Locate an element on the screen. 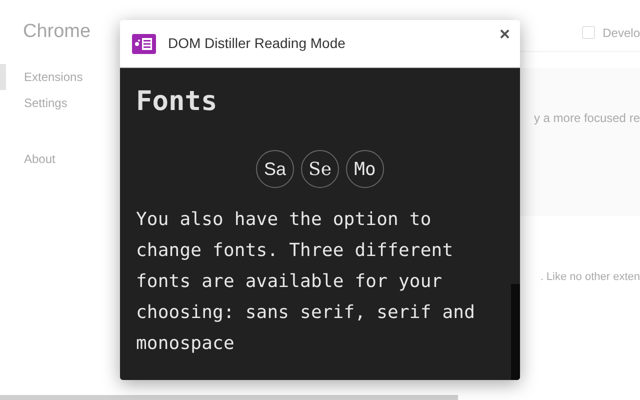  close-button: × is located at coordinates (504, 34).